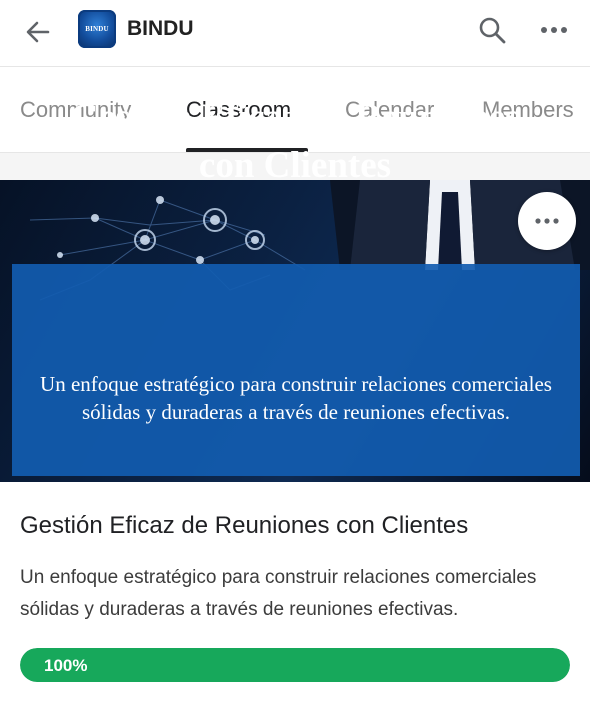  I want to click on community-title: BINDU, so click(160, 28).